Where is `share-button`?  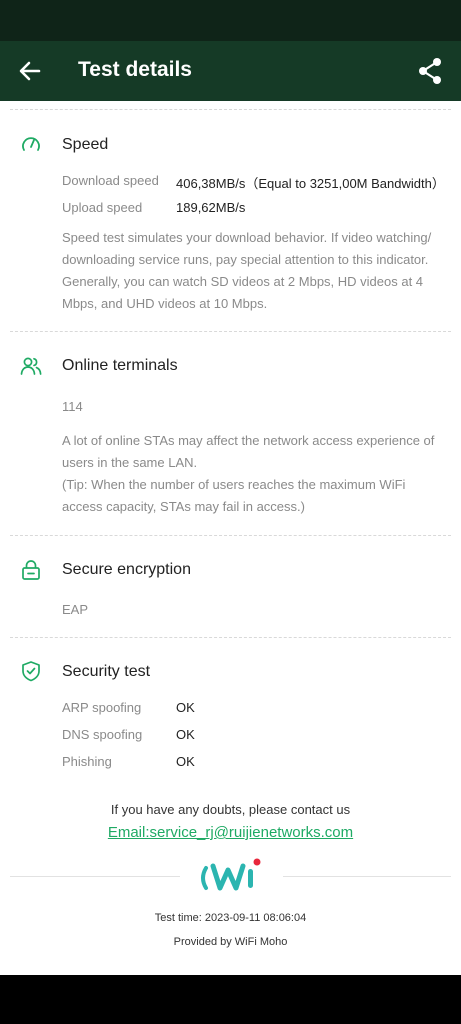 share-button is located at coordinates (430, 71).